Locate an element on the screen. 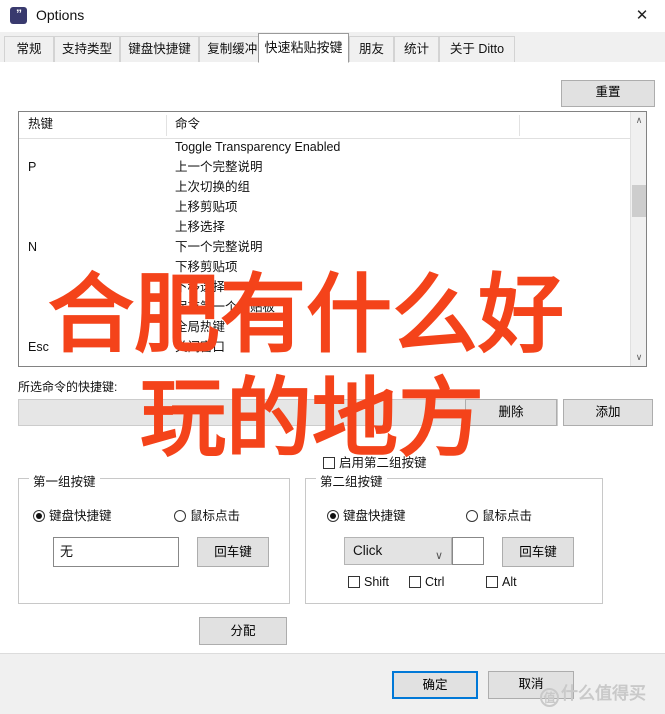  second-enter-key-button: 回车键 is located at coordinates (538, 552).